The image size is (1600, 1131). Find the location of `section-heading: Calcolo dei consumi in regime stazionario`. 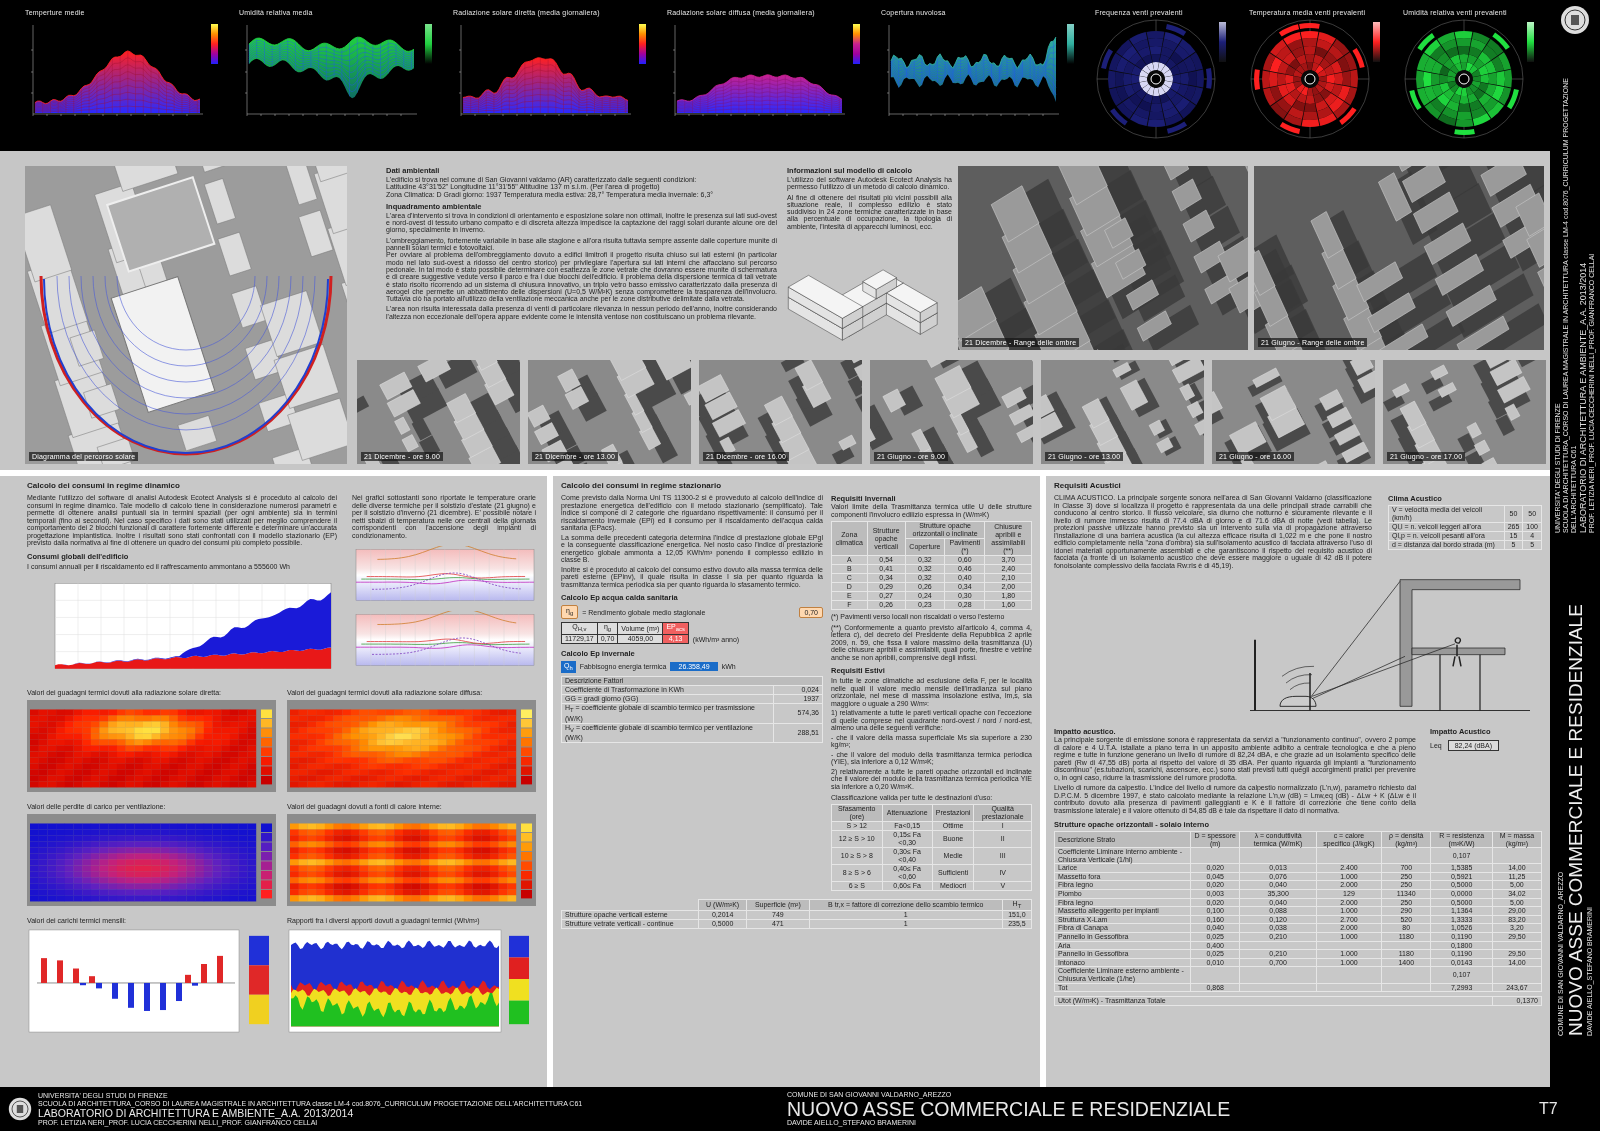

section-heading: Calcolo dei consumi in regime stazionario is located at coordinates (642, 486).